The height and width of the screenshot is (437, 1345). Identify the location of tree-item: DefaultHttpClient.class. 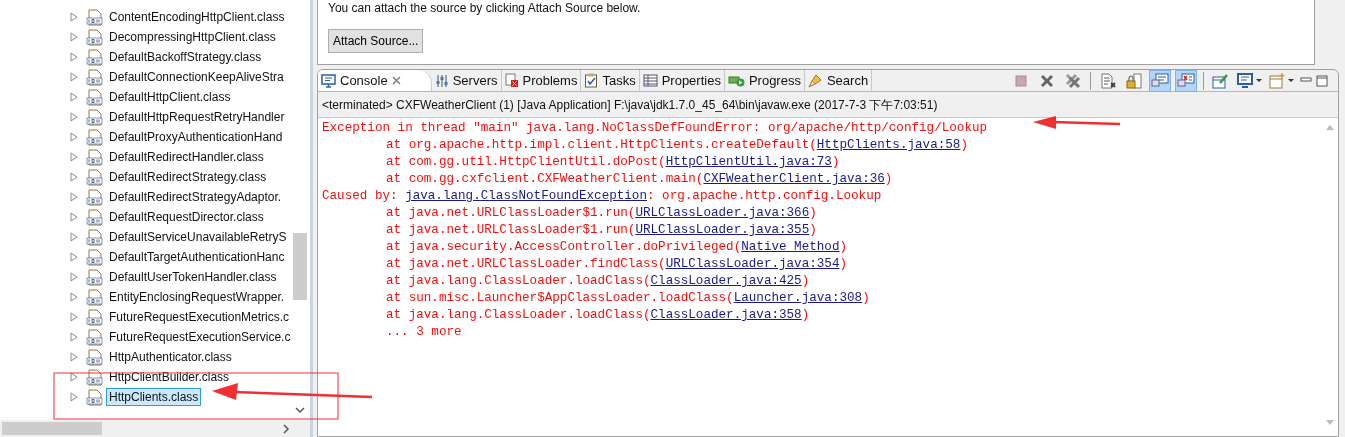
(170, 97).